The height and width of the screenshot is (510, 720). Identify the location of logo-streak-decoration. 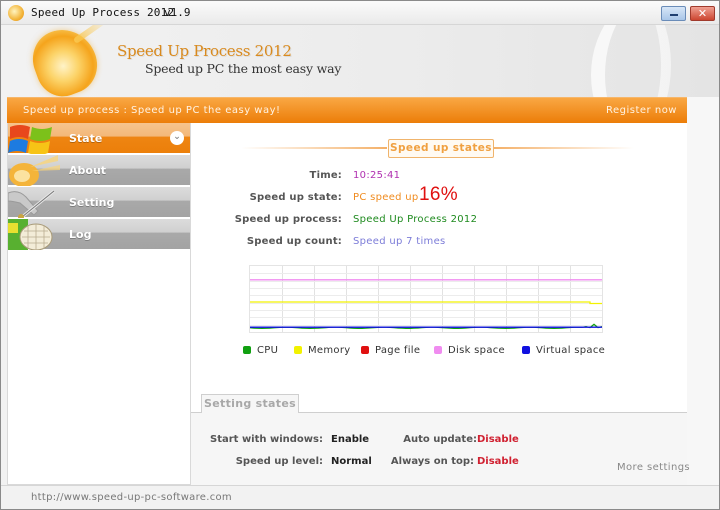
(91, 34).